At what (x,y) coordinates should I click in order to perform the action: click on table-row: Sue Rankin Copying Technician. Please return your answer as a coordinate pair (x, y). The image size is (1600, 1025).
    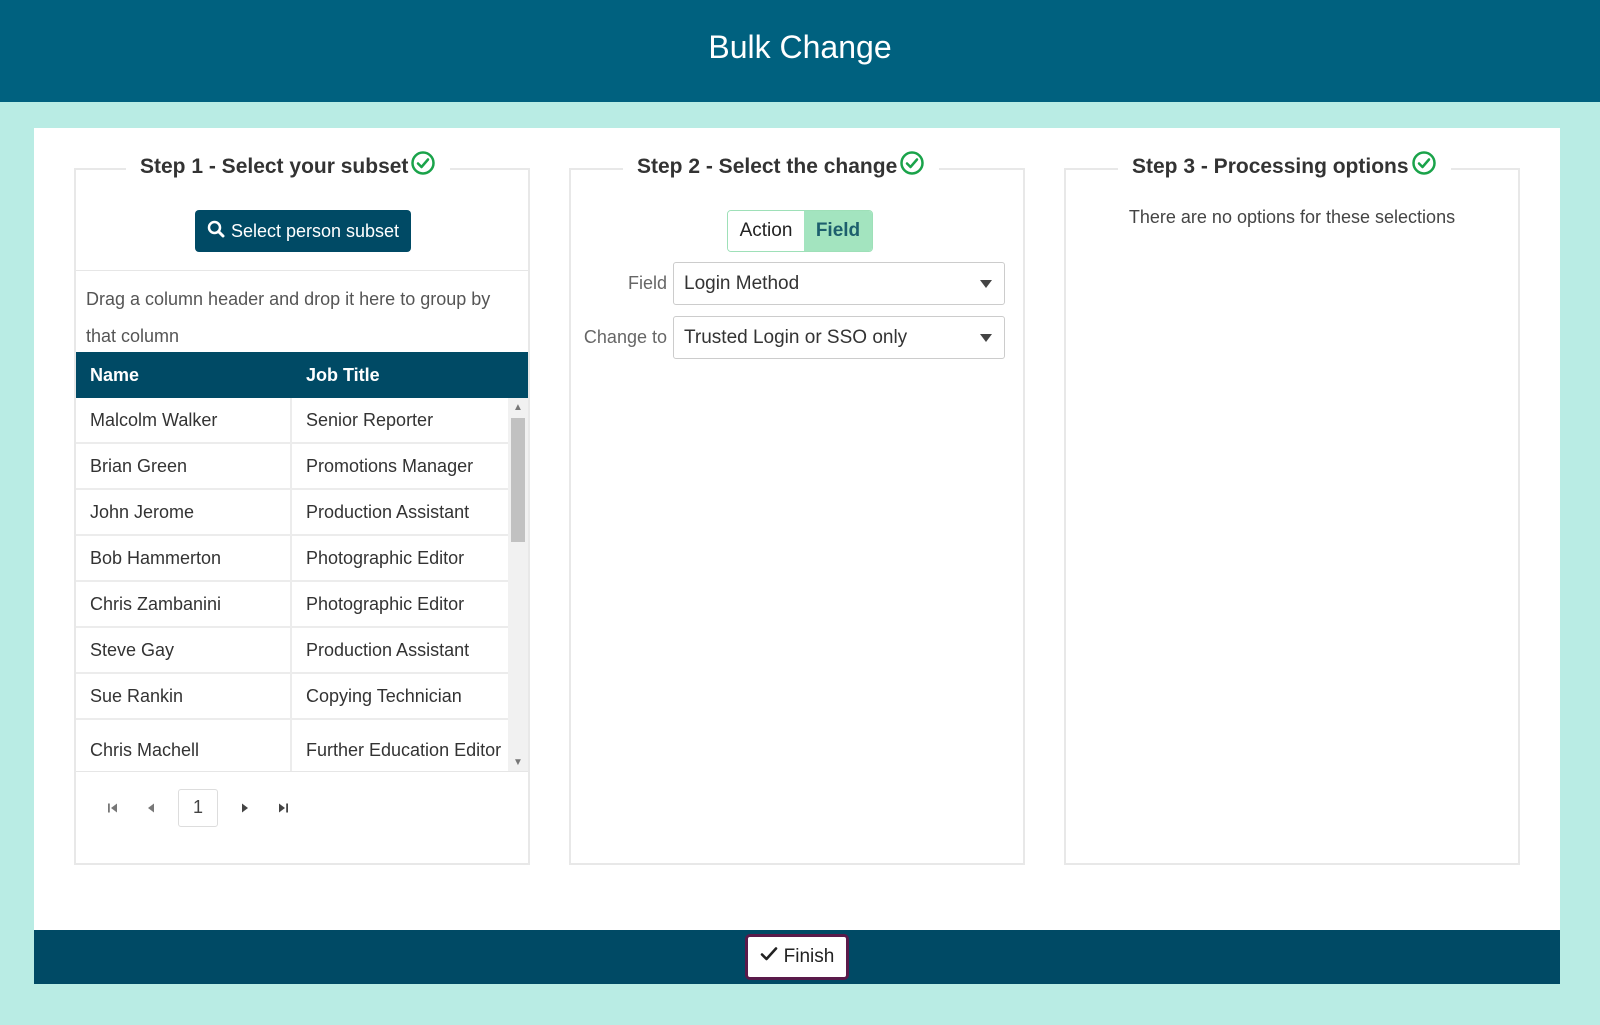
    Looking at the image, I should click on (292, 697).